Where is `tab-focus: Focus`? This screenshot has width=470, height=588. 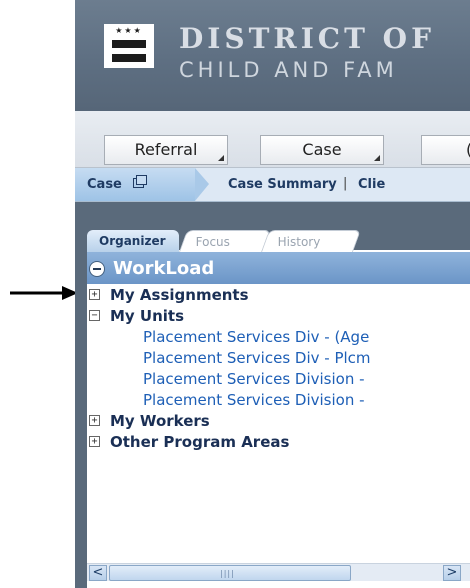
tab-focus: Focus is located at coordinates (225, 241).